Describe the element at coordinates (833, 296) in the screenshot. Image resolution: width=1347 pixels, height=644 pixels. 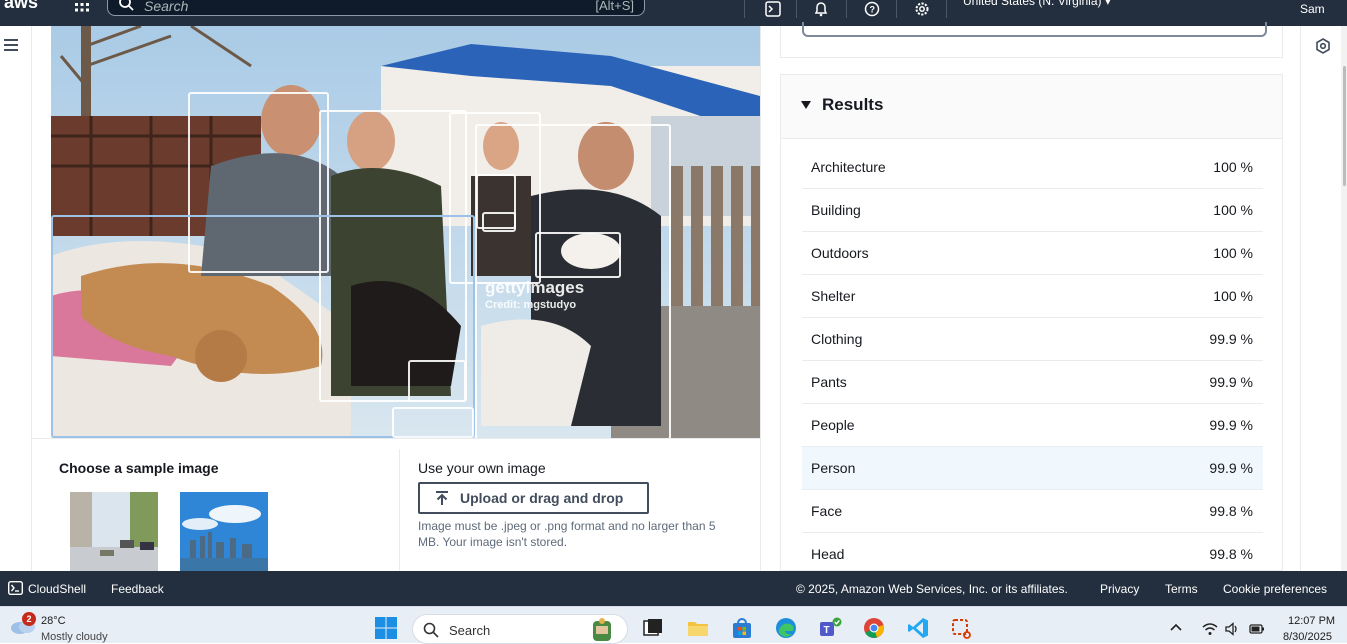
I see `result-label: Shelter` at that location.